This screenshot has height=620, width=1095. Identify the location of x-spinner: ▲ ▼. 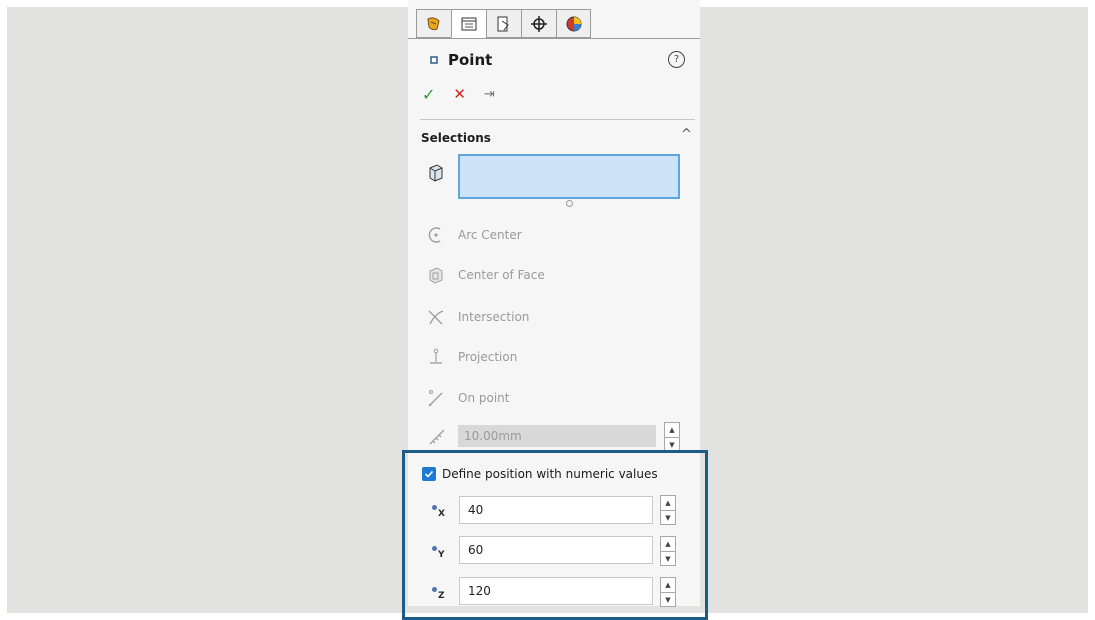
(668, 510).